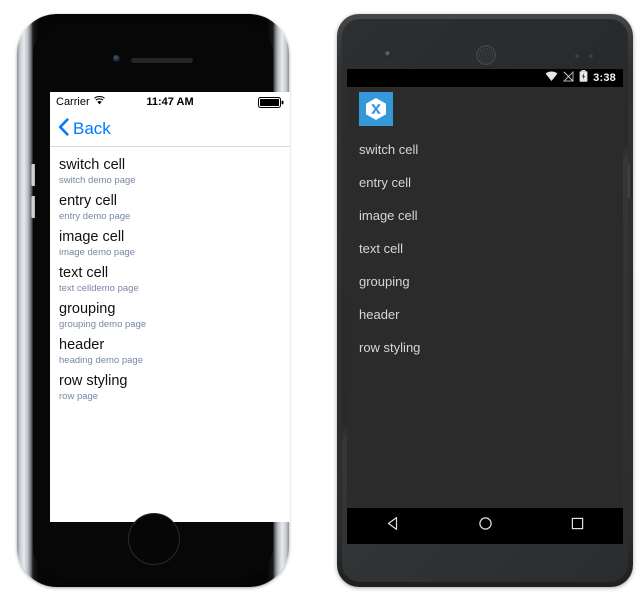 This screenshot has height=600, width=644. Describe the element at coordinates (170, 209) in the screenshot. I see `list-item: entry cell entry demo page` at that location.